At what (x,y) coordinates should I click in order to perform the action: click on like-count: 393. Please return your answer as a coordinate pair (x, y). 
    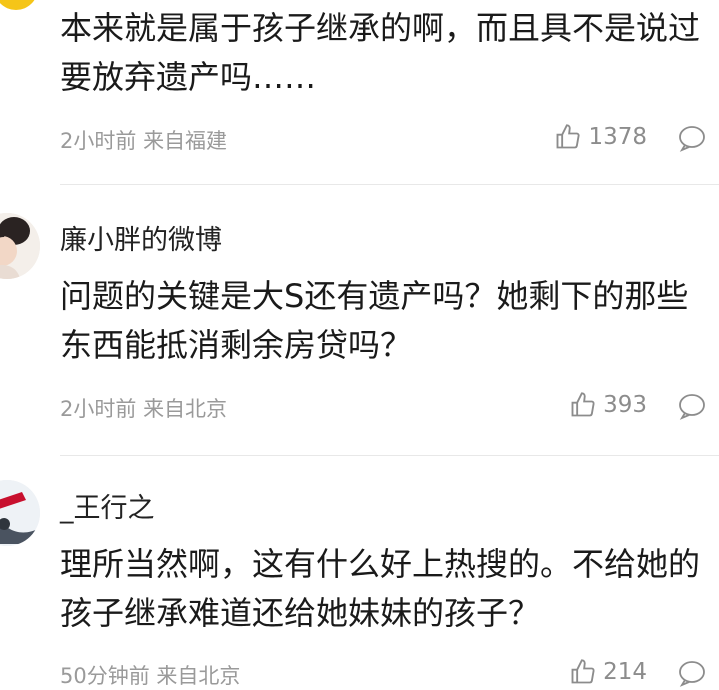
    Looking at the image, I should click on (625, 405).